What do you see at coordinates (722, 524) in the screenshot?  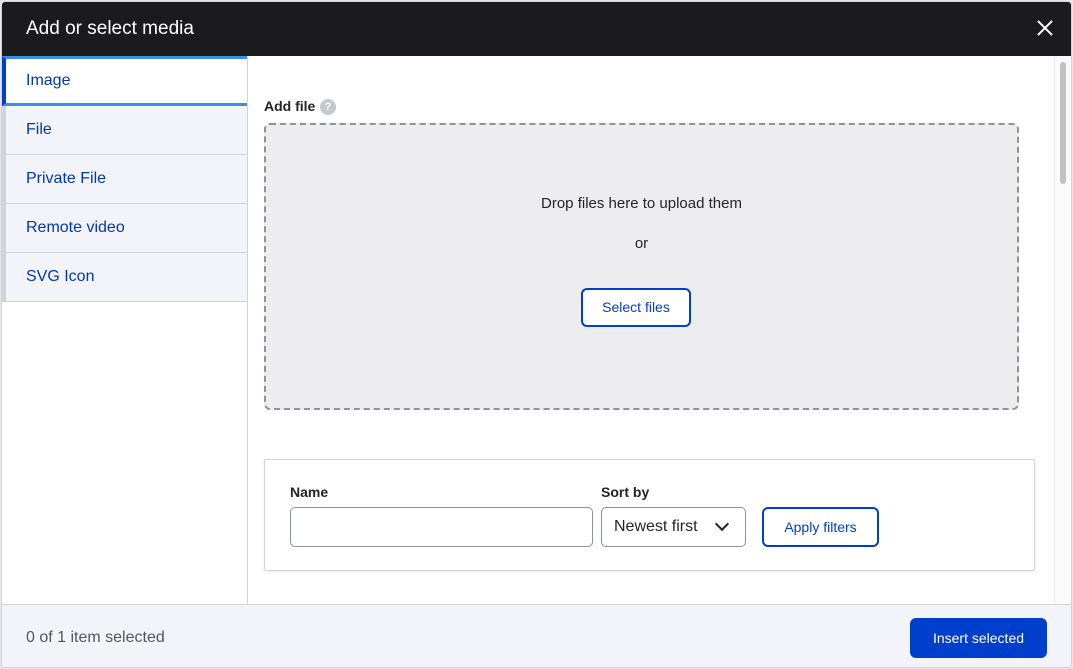 I see `chevron-down-icon` at bounding box center [722, 524].